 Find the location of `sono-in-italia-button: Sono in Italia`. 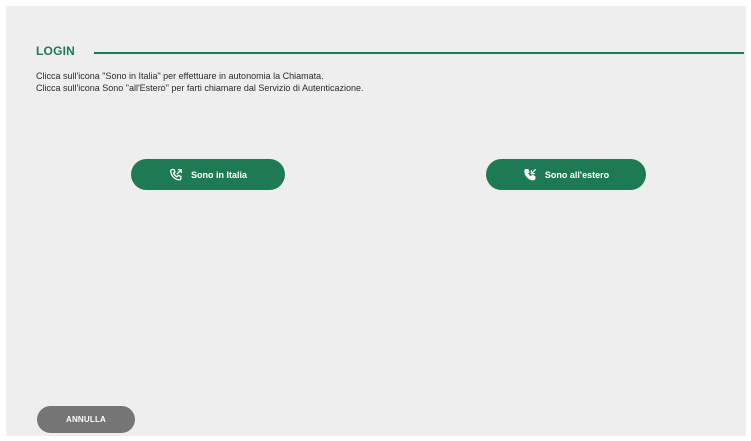

sono-in-italia-button: Sono in Italia is located at coordinates (208, 174).